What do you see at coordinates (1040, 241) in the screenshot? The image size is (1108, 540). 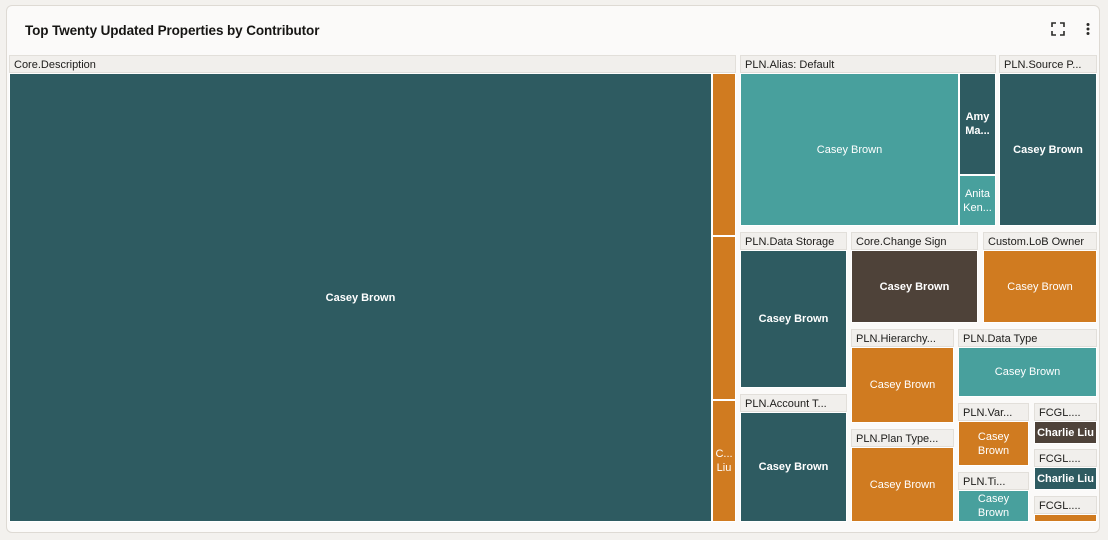 I see `treemap-group-header: Custom.LoB Owner` at bounding box center [1040, 241].